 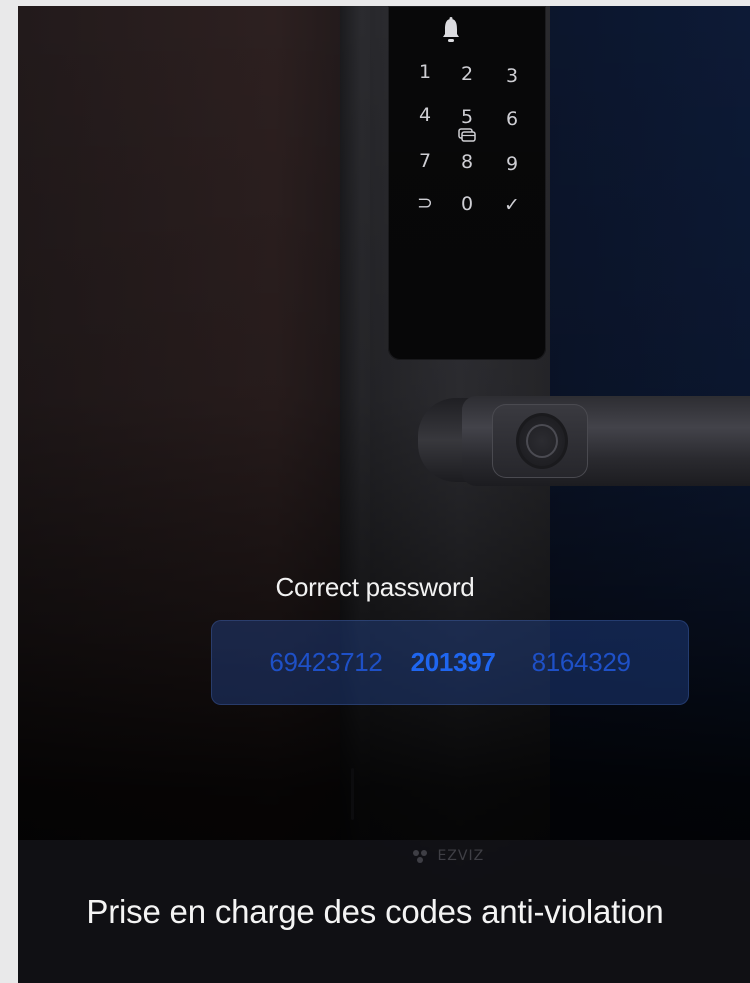 I want to click on password-row: 69423712 201397 8164329, so click(x=450, y=662).